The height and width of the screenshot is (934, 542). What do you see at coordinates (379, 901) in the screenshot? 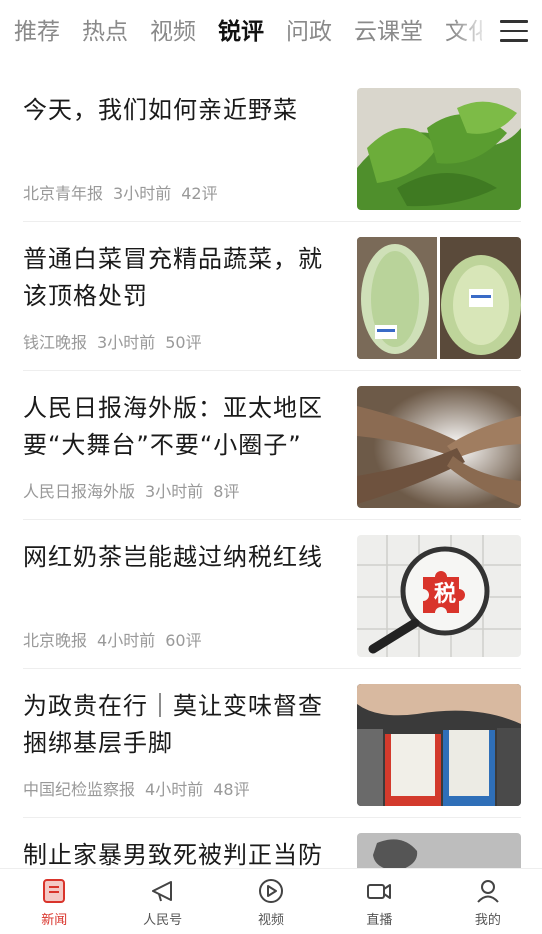
I see `nav-live: 直播` at bounding box center [379, 901].